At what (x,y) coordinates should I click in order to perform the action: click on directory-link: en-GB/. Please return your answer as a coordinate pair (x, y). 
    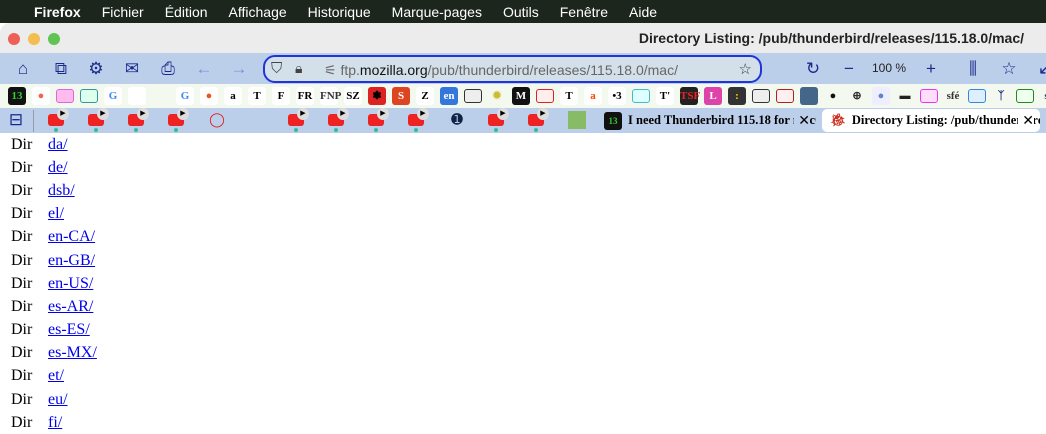
    Looking at the image, I should click on (71, 261).